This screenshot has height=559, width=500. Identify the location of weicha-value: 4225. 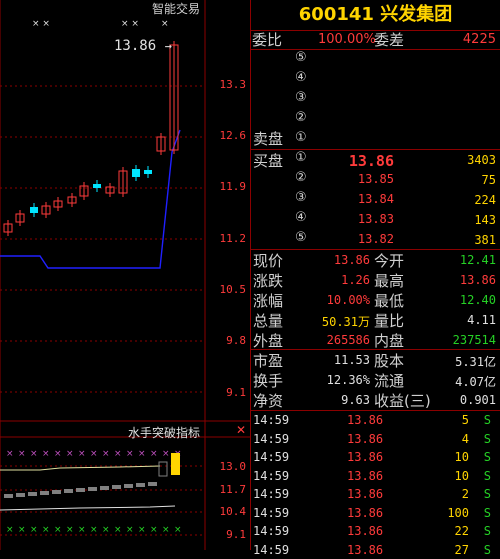
(479, 39).